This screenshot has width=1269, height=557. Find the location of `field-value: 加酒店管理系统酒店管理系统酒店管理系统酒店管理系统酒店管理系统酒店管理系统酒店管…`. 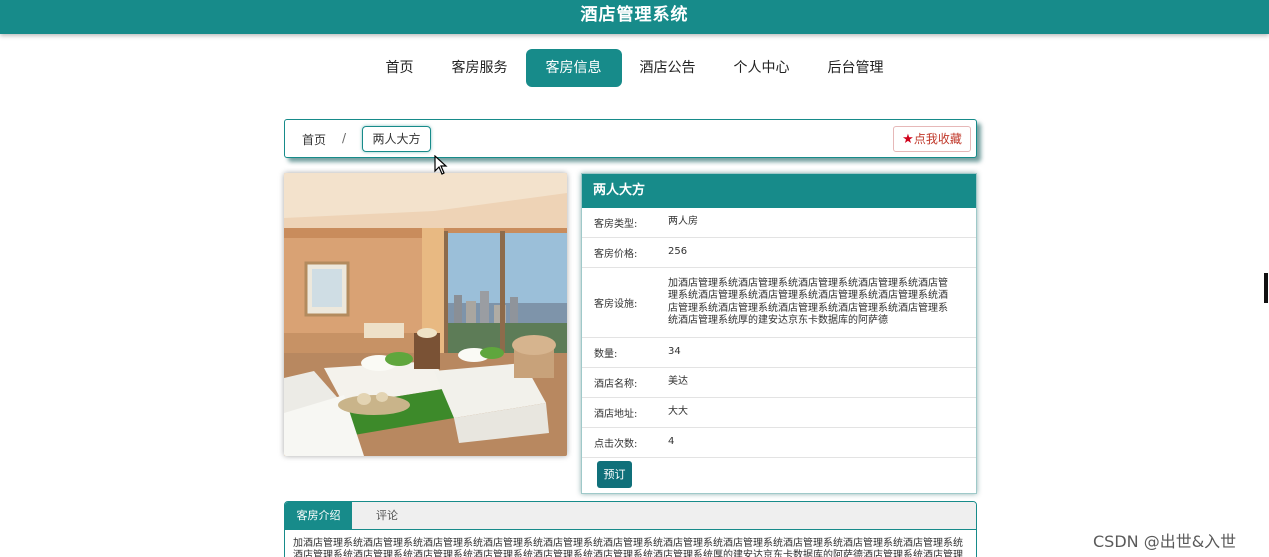

field-value: 加酒店管理系统酒店管理系统酒店管理系统酒店管理系统酒店管理系统酒店管理系统酒店管… is located at coordinates (808, 302).